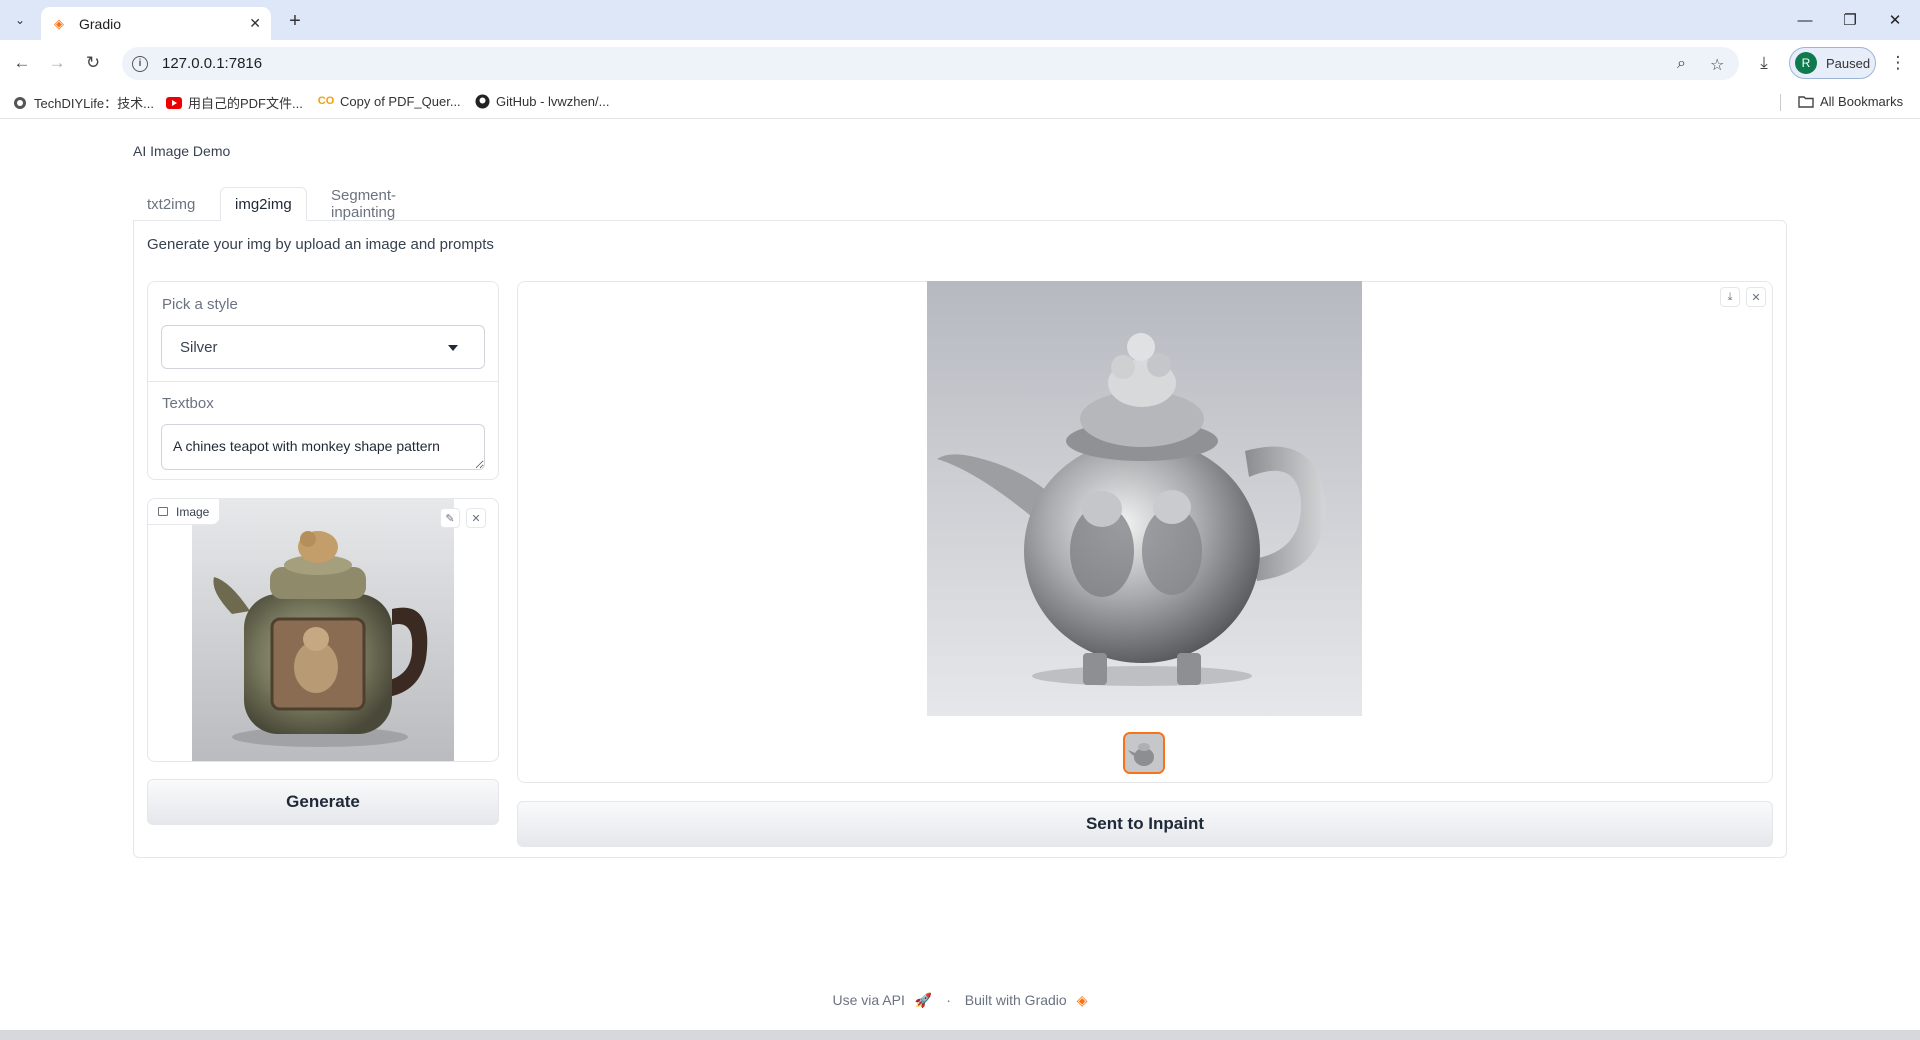 This screenshot has width=1920, height=1040. Describe the element at coordinates (1764, 63) in the screenshot. I see `downloads-icon: ⤓` at that location.